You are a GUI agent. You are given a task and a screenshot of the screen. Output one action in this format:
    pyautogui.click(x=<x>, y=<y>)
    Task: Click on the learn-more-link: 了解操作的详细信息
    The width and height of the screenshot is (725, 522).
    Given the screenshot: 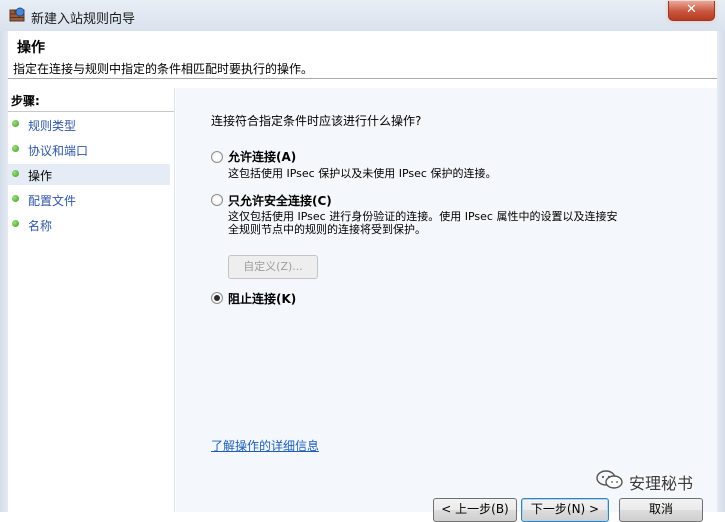 What is the action you would take?
    pyautogui.click(x=265, y=445)
    